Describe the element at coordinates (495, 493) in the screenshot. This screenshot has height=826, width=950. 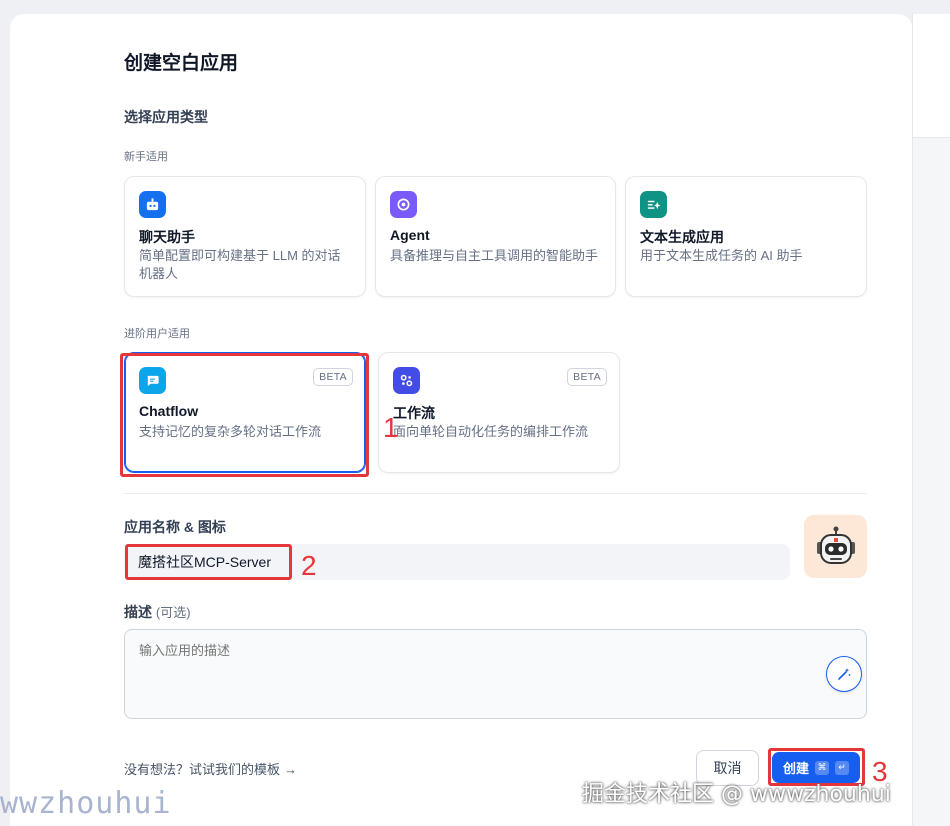
I see `section-divider` at that location.